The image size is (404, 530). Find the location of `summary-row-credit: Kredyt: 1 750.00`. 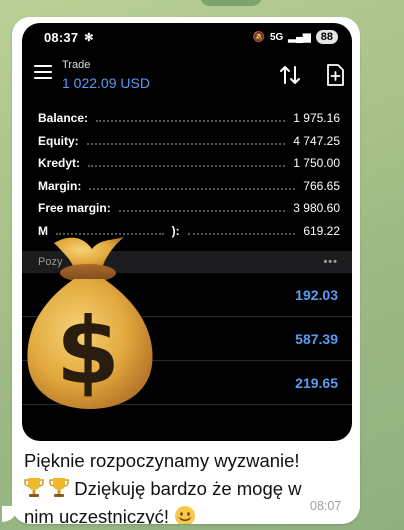

summary-row-credit: Kredyt: 1 750.00 is located at coordinates (187, 163).